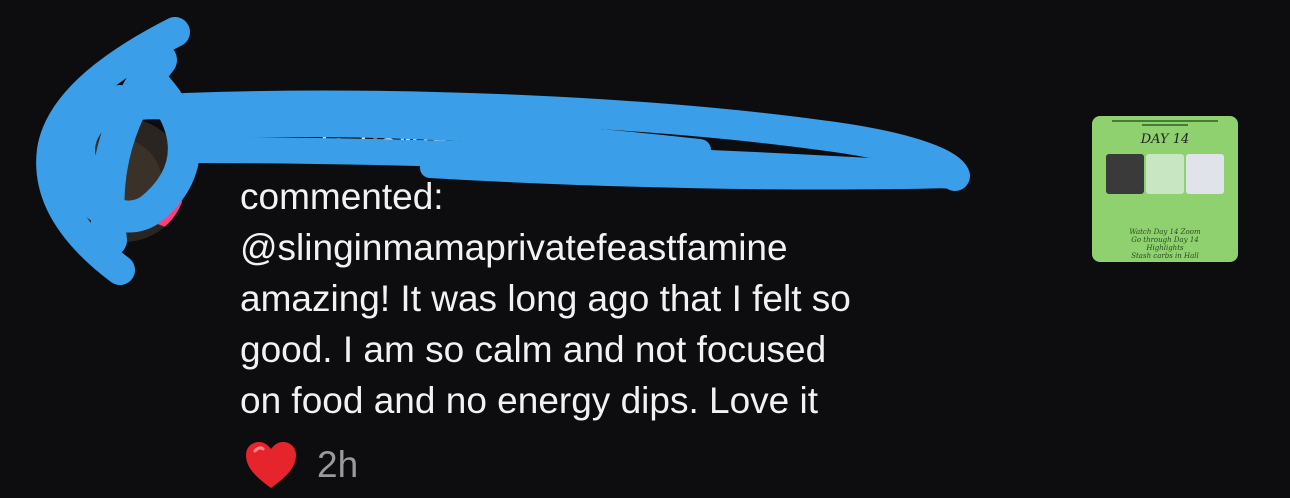 This screenshot has width=1290, height=498. I want to click on avatar-accent, so click(171, 213).